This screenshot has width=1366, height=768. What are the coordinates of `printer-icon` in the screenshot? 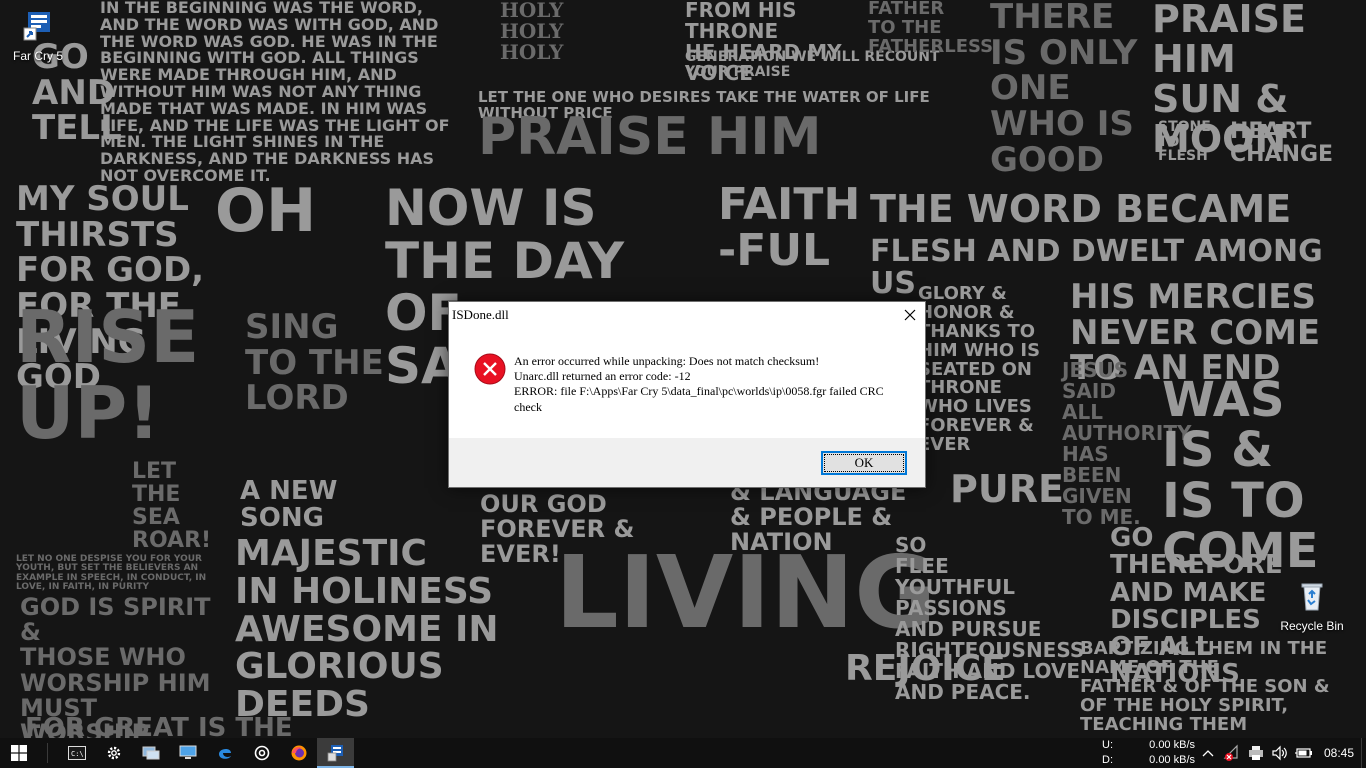 It's located at (1256, 753).